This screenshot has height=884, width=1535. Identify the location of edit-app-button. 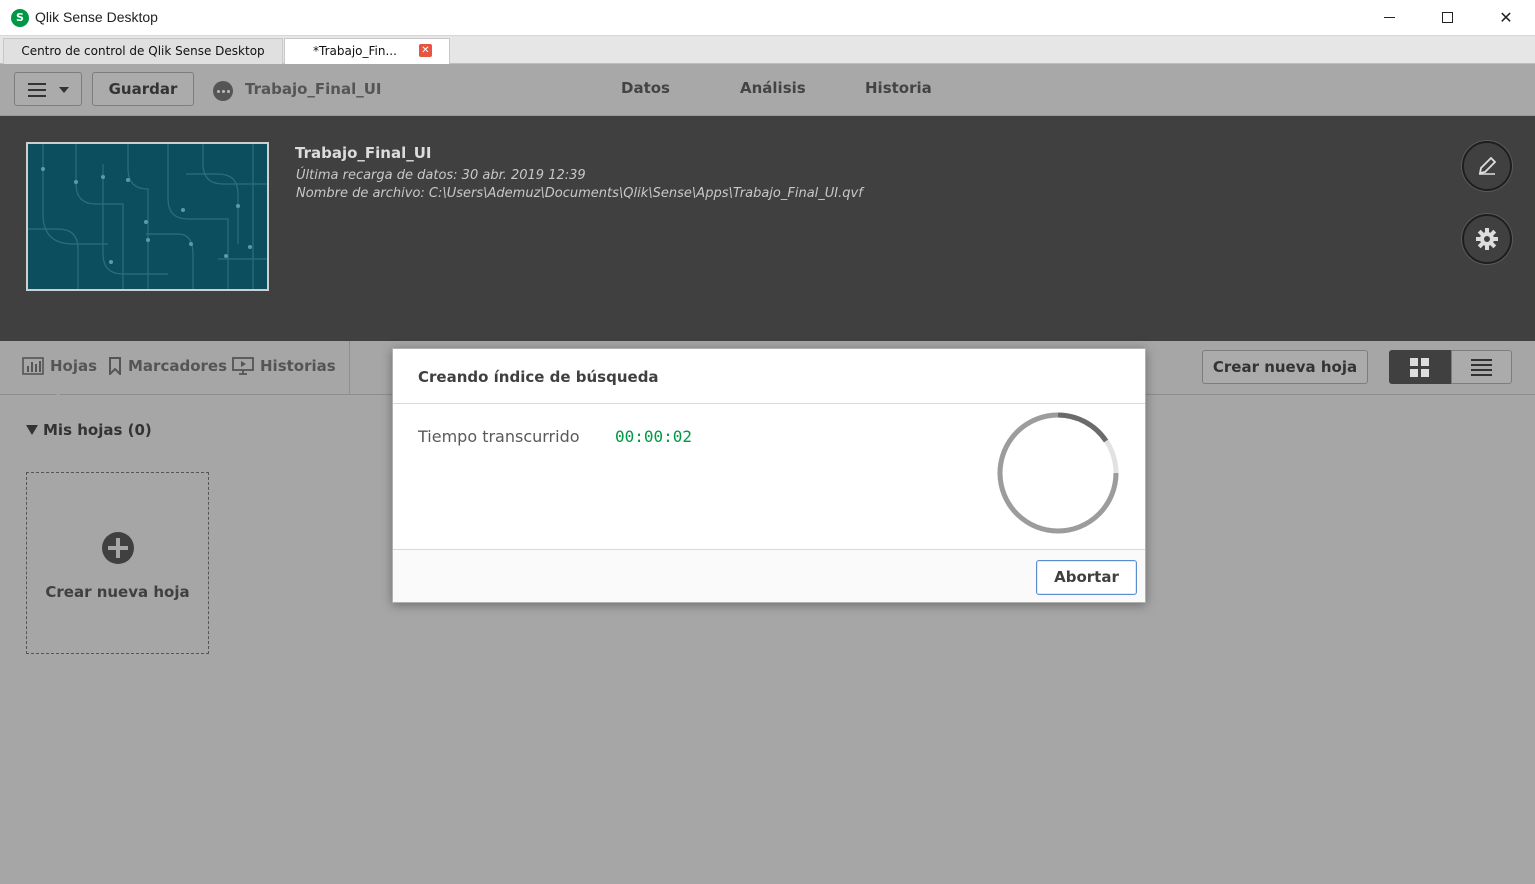
(1487, 166).